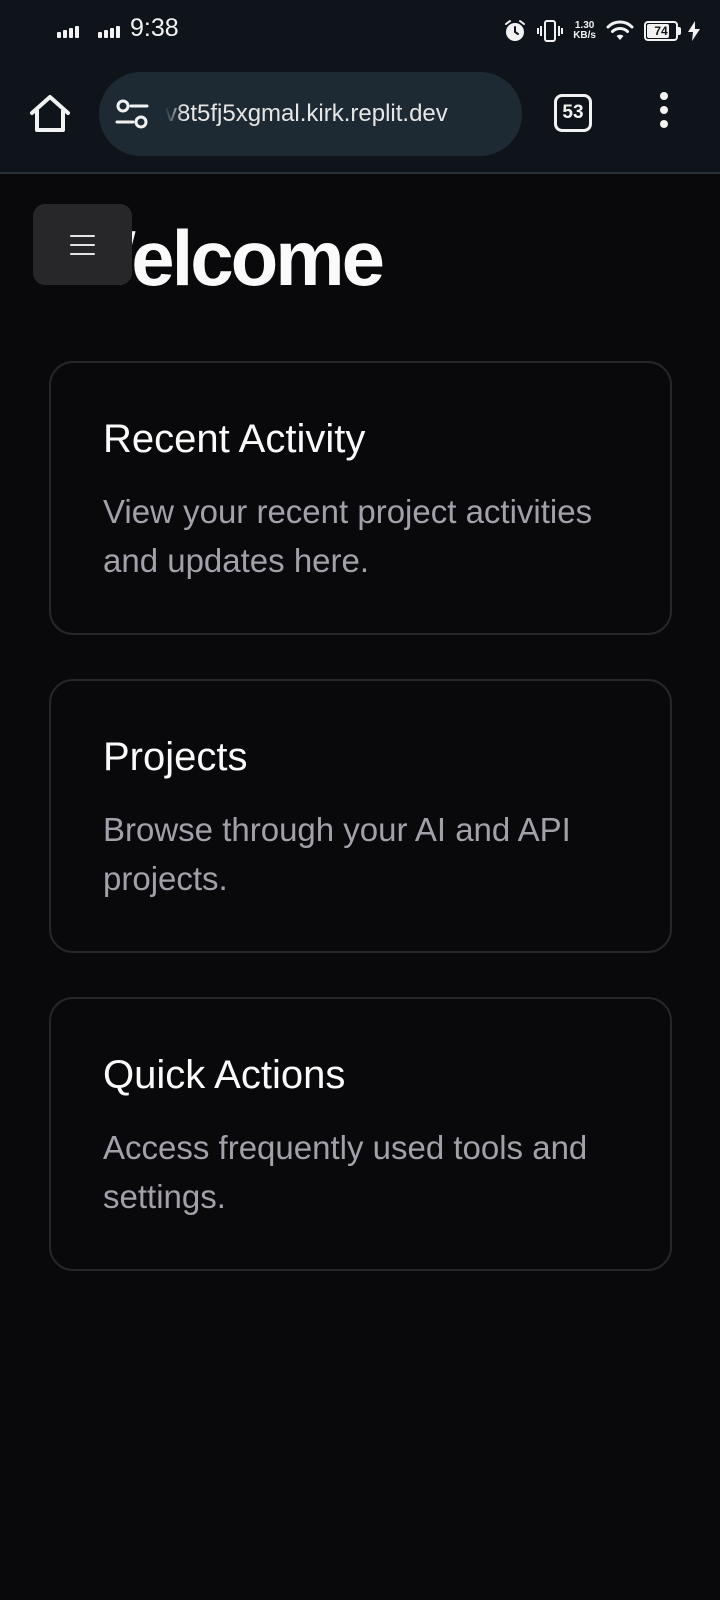 Image resolution: width=720 pixels, height=1600 pixels. What do you see at coordinates (694, 31) in the screenshot?
I see `charging-icon` at bounding box center [694, 31].